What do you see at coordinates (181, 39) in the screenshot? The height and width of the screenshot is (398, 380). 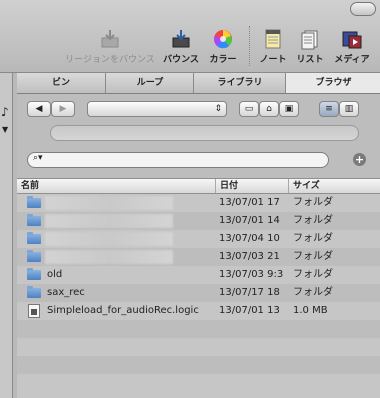 I see `bounce-icon` at bounding box center [181, 39].